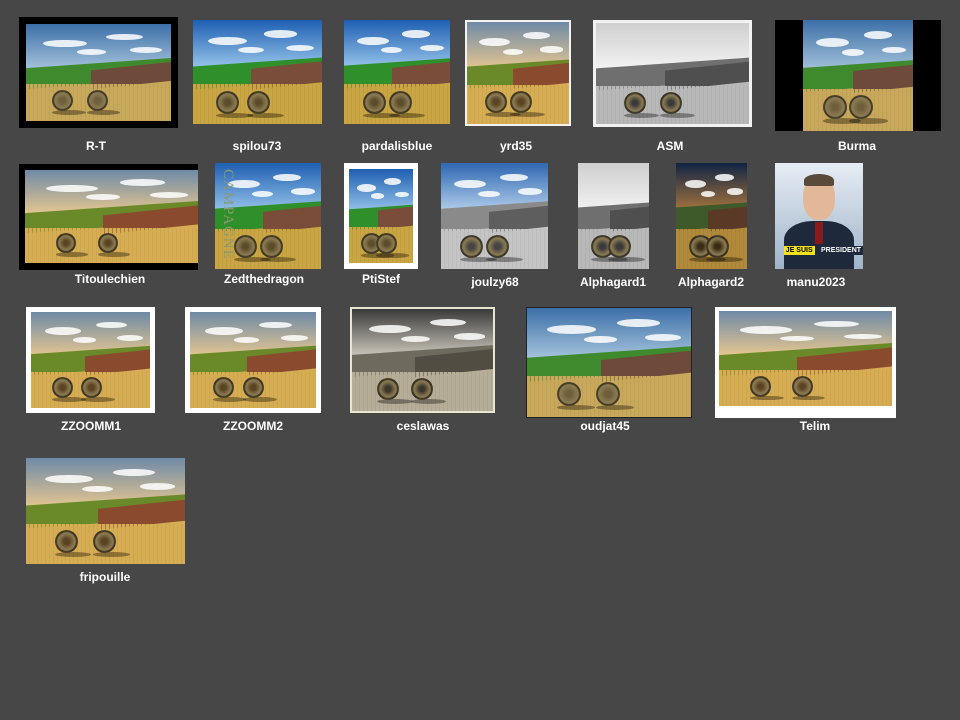  Describe the element at coordinates (799, 250) in the screenshot. I see `badge-left: JE SUIS` at that location.